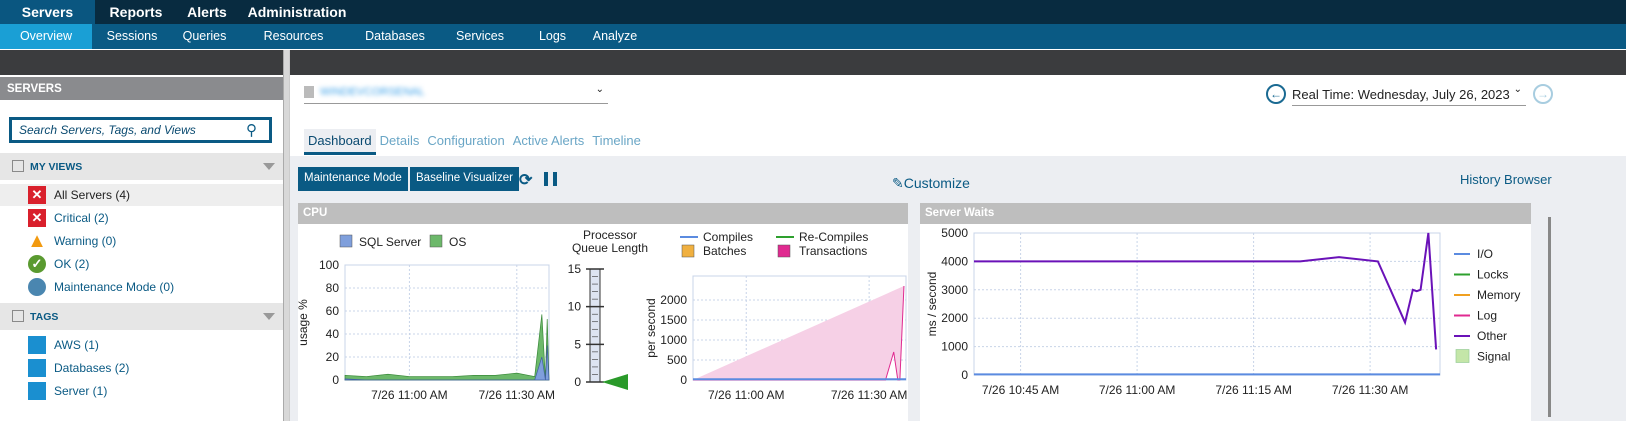 The image size is (1626, 421). Describe the element at coordinates (577, 344) in the screenshot. I see `gauge-tick-label: 5` at that location.